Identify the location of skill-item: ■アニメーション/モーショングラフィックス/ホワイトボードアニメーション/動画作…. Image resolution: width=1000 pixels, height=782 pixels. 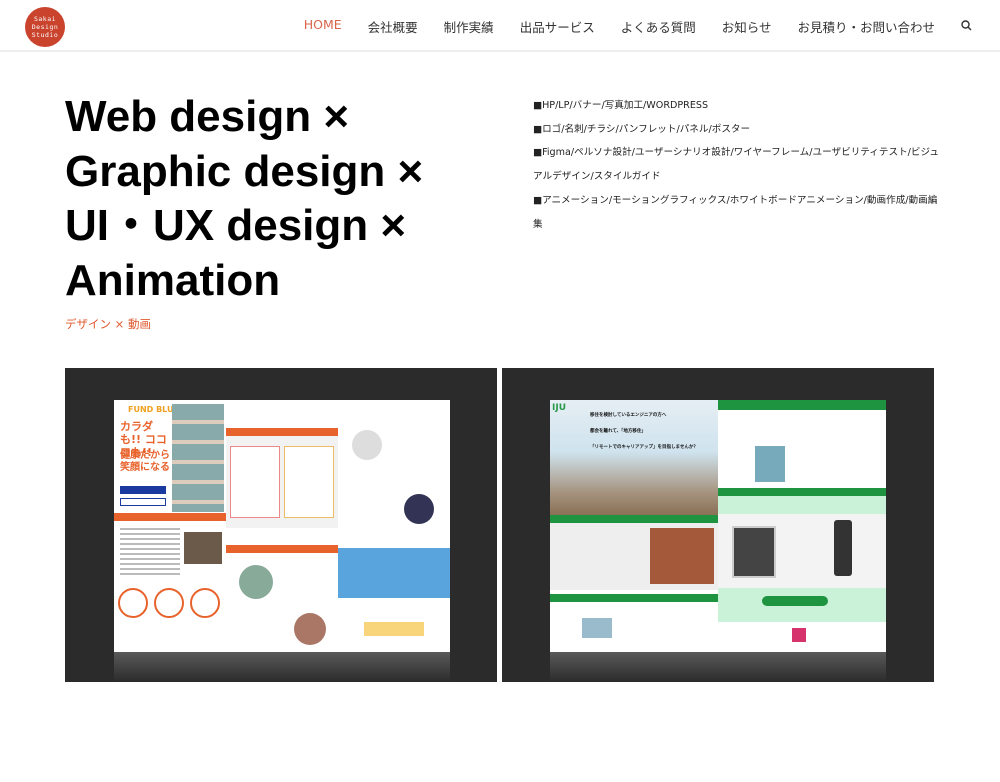
(735, 212).